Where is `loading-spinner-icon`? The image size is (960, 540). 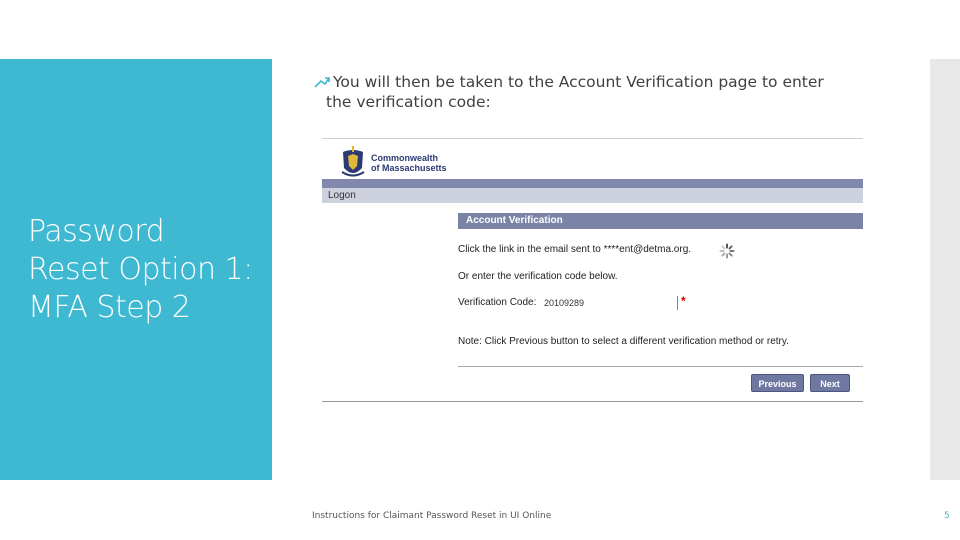 loading-spinner-icon is located at coordinates (727, 251).